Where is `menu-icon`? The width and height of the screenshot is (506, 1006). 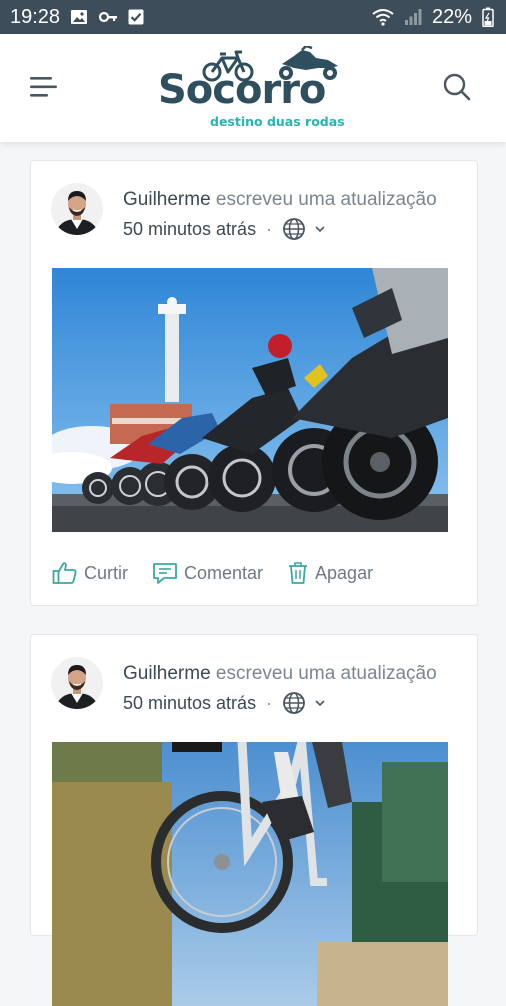
menu-icon is located at coordinates (45, 87).